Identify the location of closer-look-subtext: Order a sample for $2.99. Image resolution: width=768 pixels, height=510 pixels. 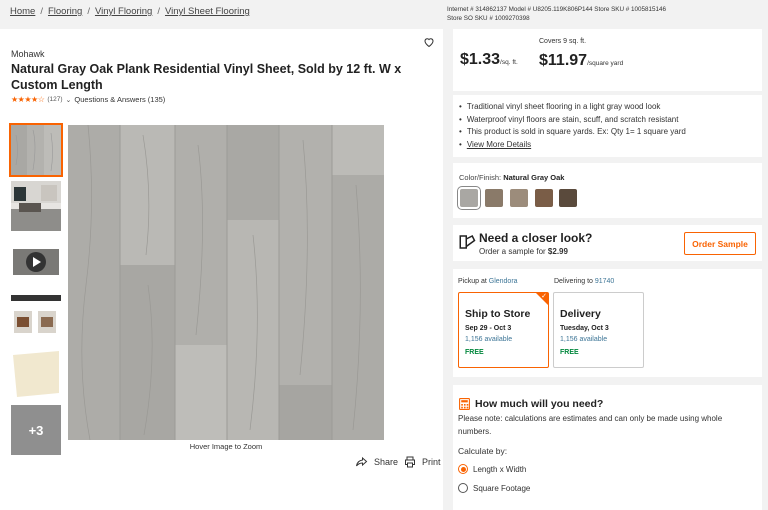
(523, 251).